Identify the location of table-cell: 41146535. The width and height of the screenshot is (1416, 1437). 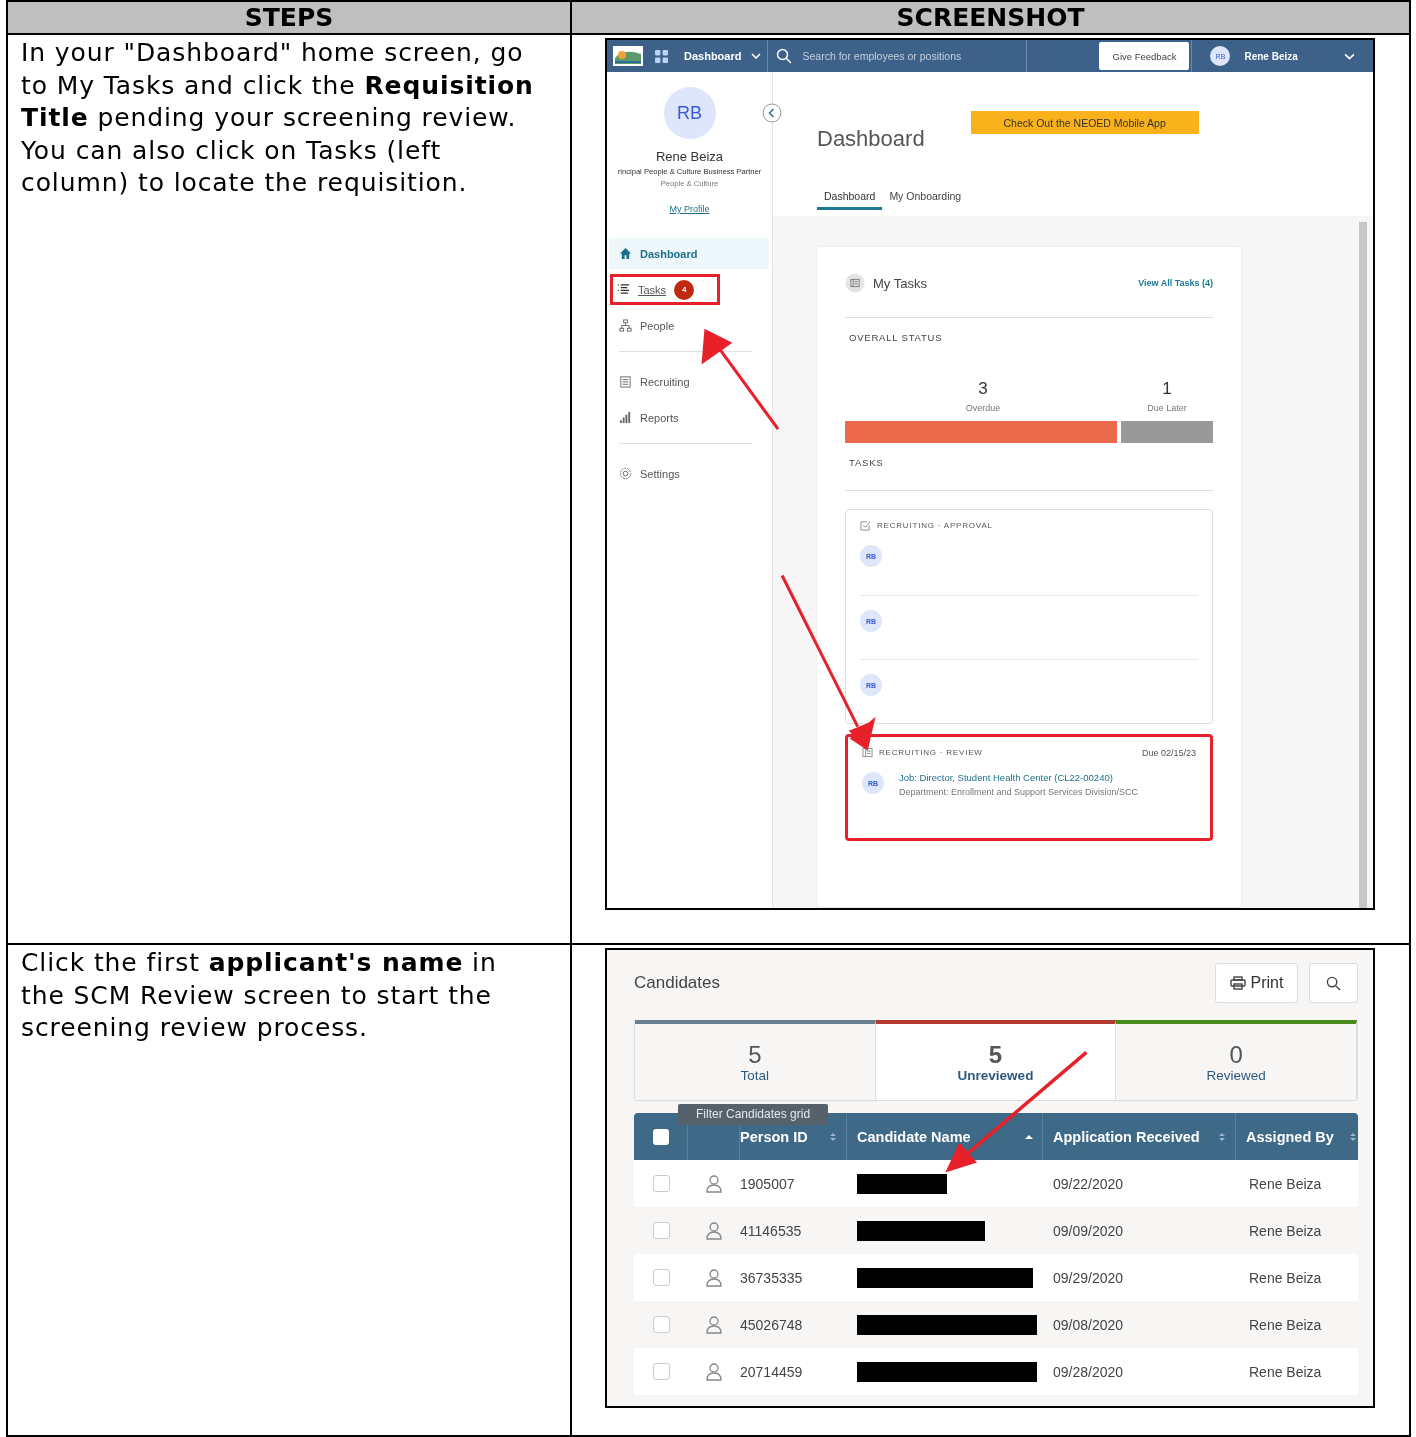
(771, 1230).